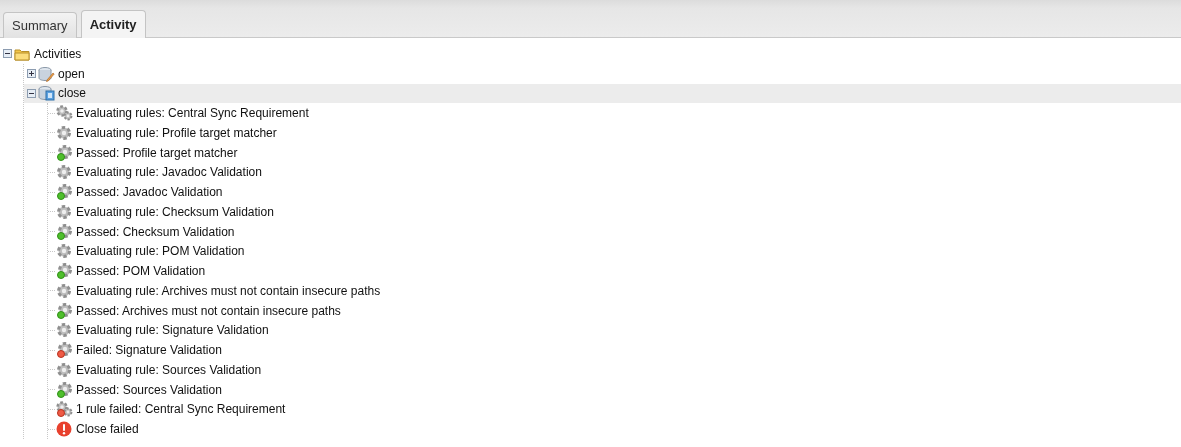 This screenshot has height=447, width=1181. Describe the element at coordinates (160, 251) in the screenshot. I see `tree-item: Evaluating rule: POM Validation` at that location.